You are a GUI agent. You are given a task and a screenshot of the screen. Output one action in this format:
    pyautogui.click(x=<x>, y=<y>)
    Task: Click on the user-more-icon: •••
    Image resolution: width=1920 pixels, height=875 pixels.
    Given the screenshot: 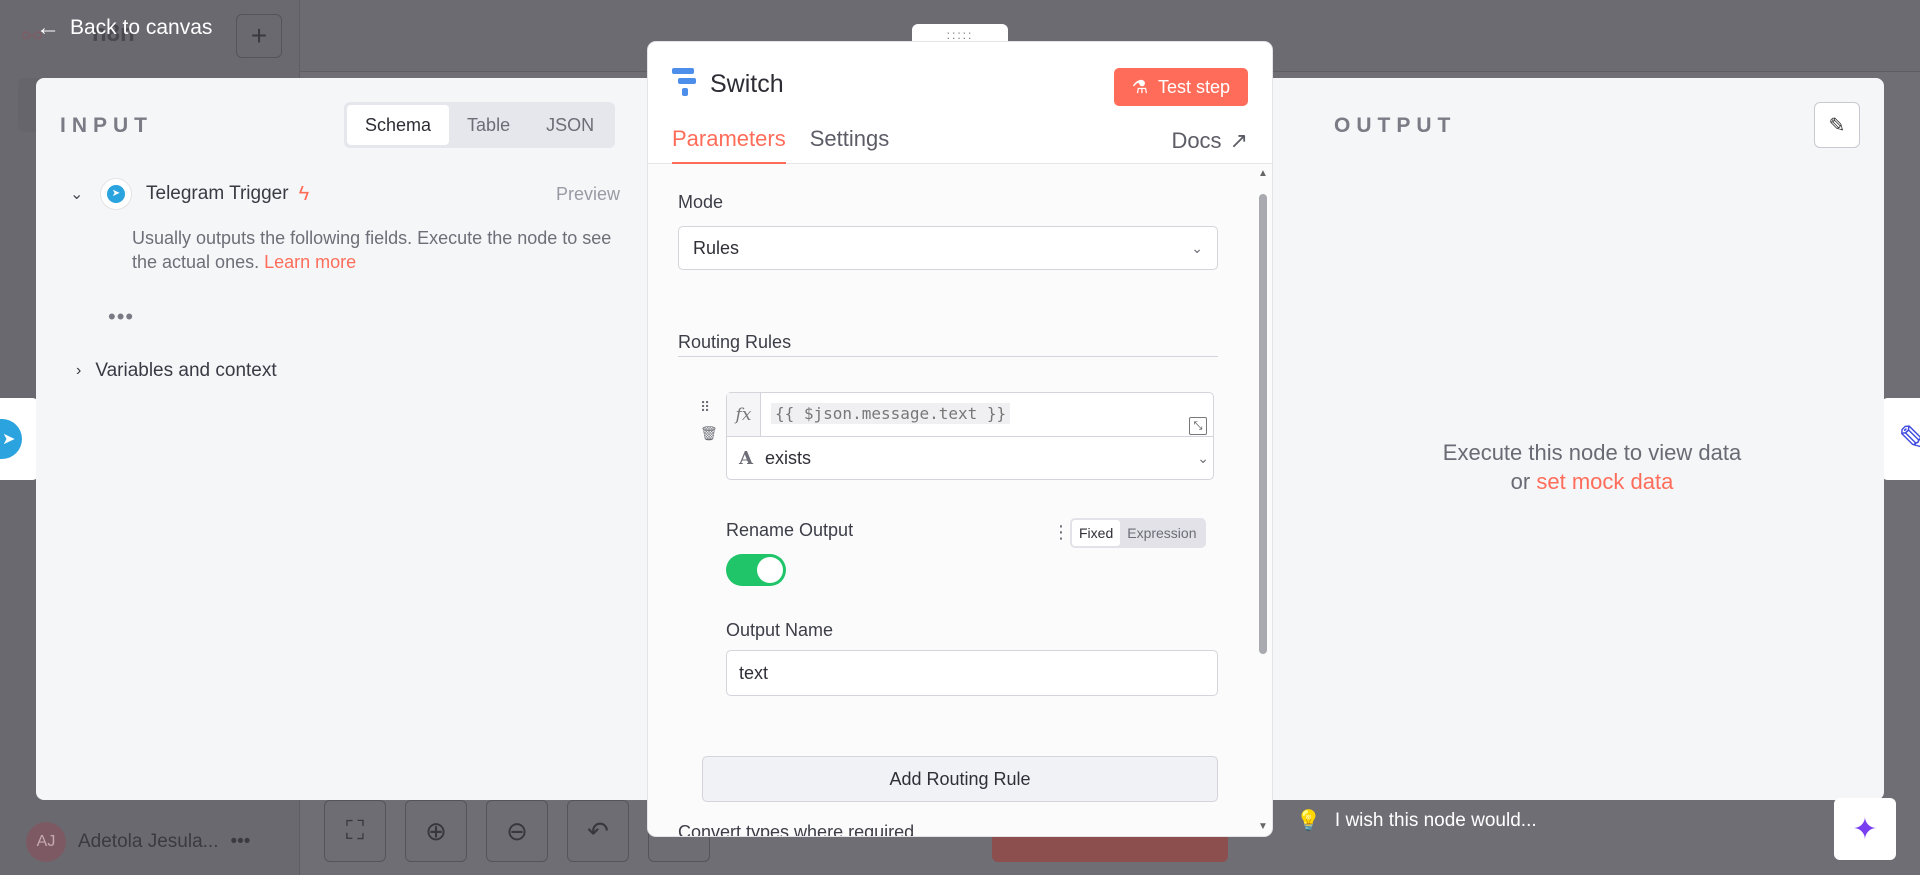 What is the action you would take?
    pyautogui.click(x=240, y=841)
    